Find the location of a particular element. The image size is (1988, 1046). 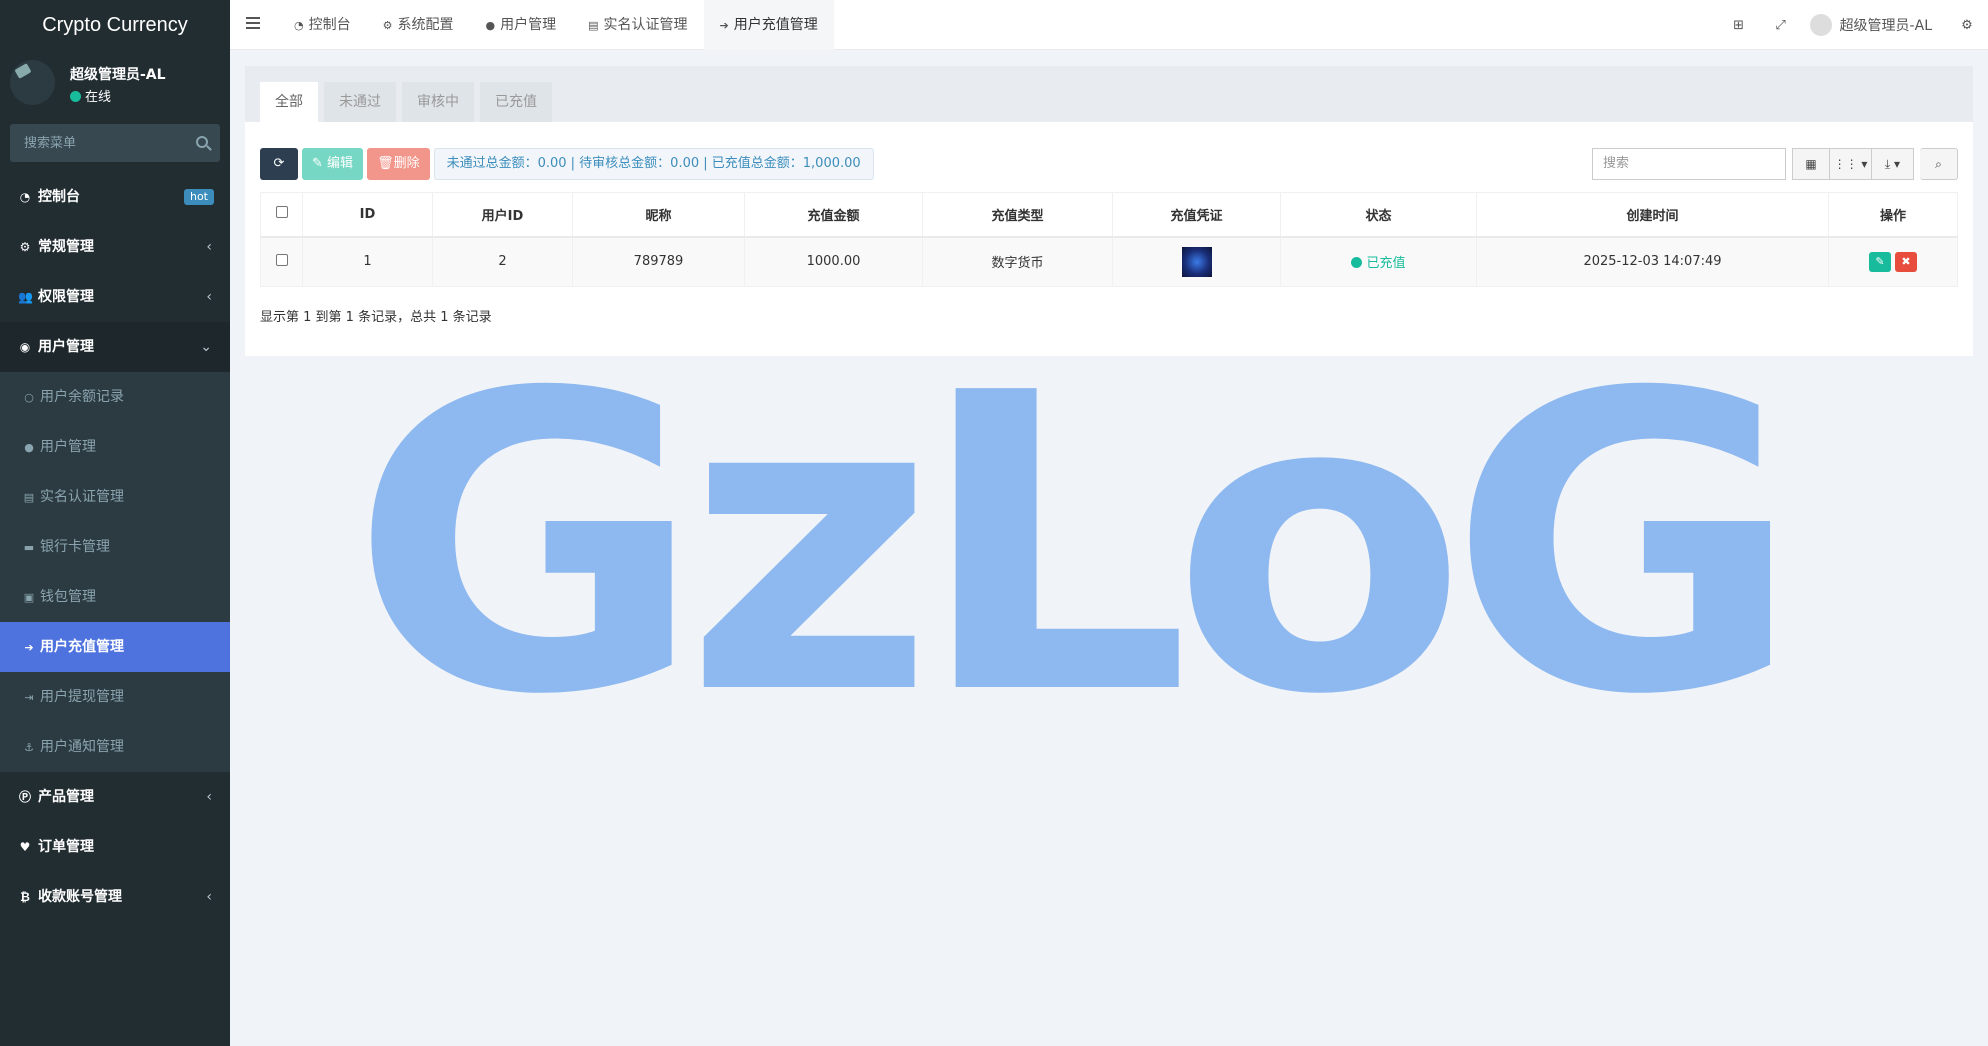

search-button: ⌕ is located at coordinates (1939, 164).